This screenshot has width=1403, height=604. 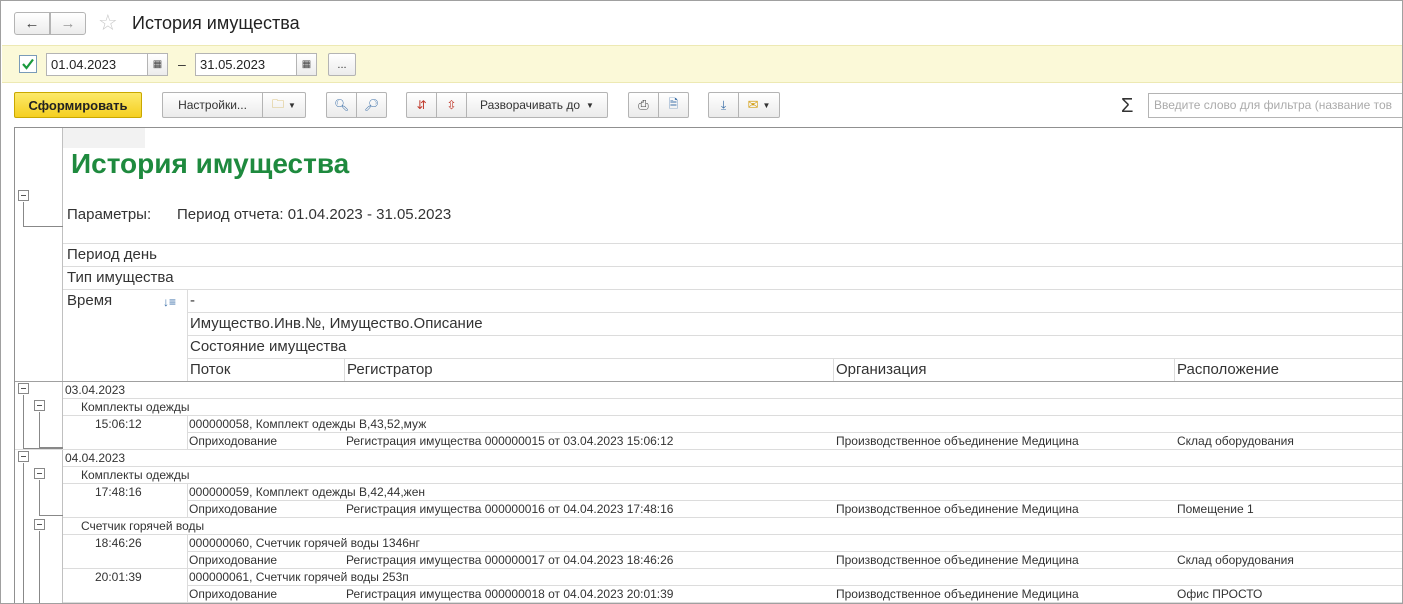 I want to click on send-email-button: ✉ ▼, so click(x=759, y=105).